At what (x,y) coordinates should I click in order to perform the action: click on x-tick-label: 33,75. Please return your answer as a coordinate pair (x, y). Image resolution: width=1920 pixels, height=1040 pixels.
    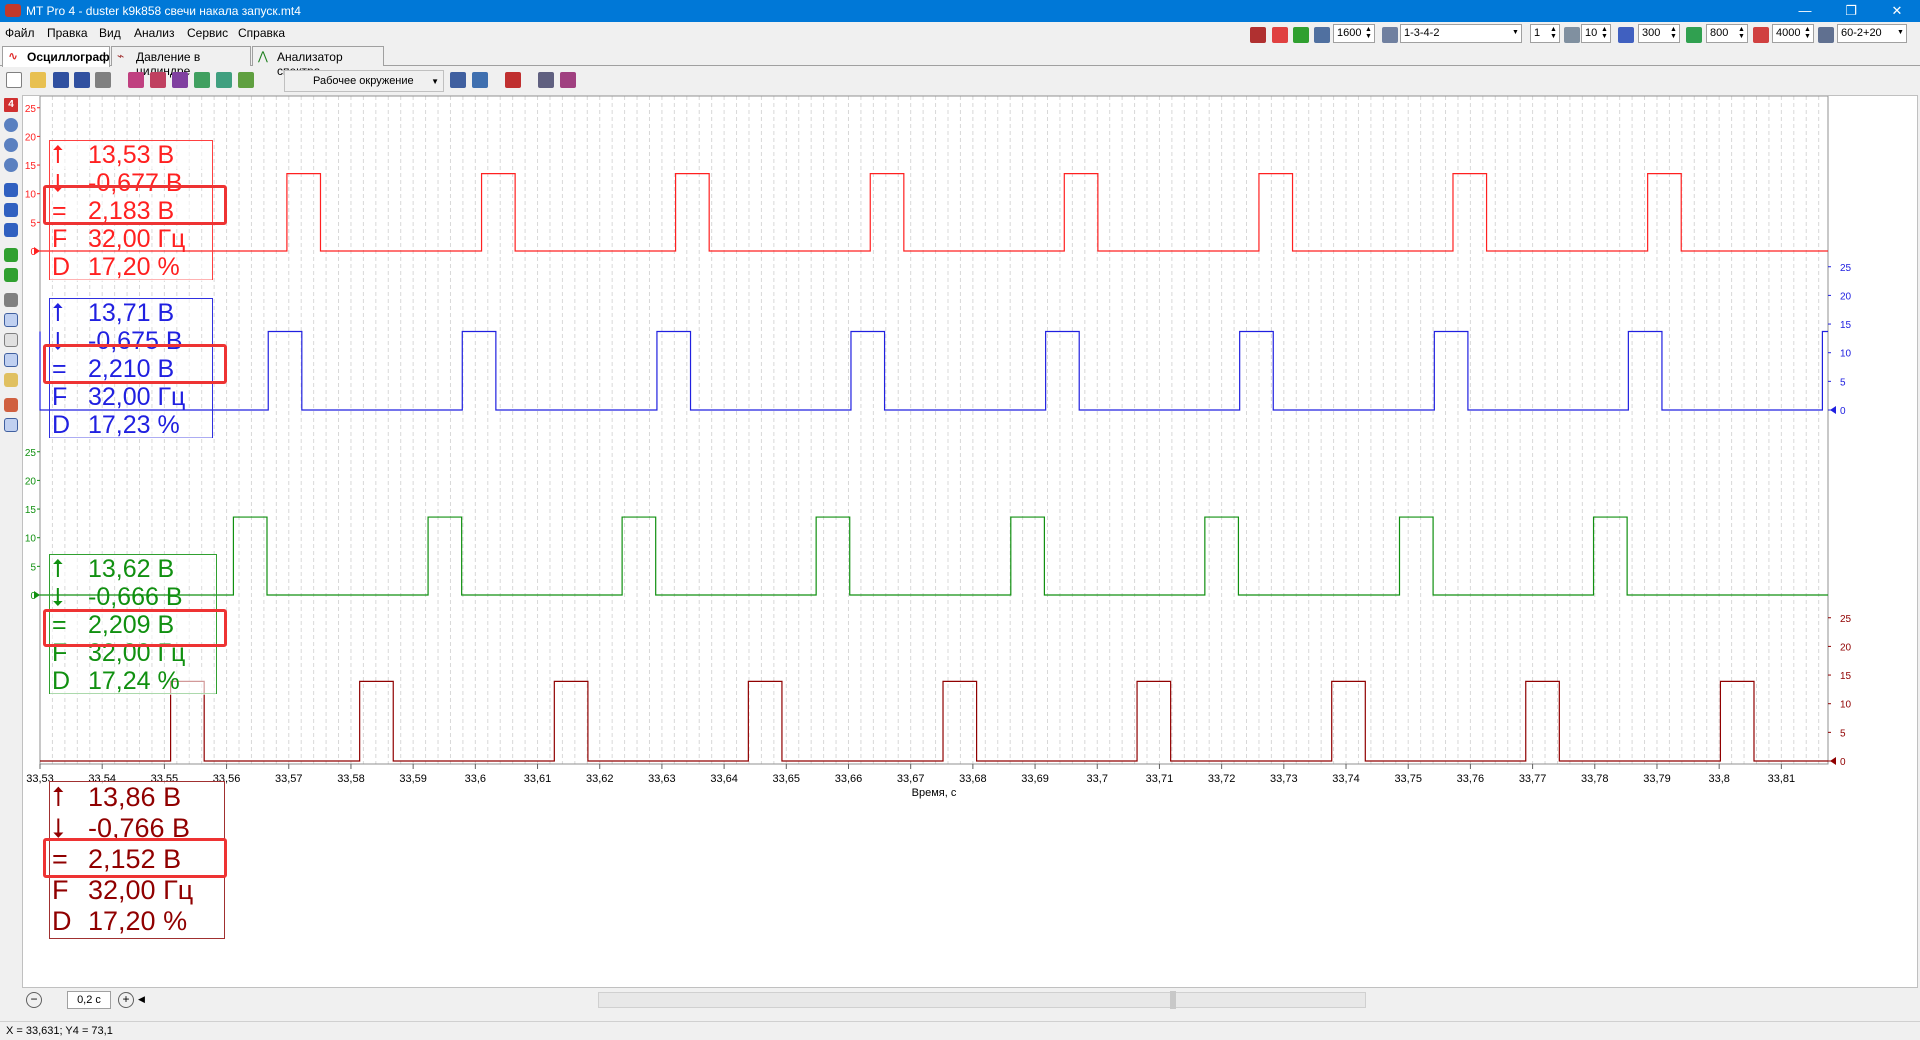
    Looking at the image, I should click on (1408, 779).